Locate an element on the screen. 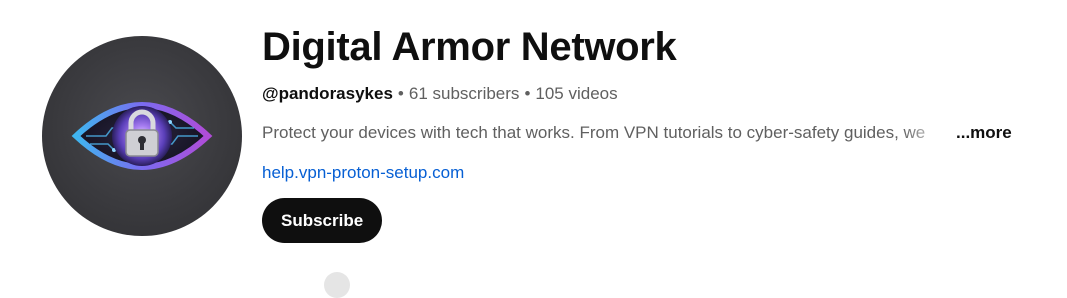 Image resolution: width=1067 pixels, height=298 pixels. subscriber-count: 61 subscribers is located at coordinates (464, 93).